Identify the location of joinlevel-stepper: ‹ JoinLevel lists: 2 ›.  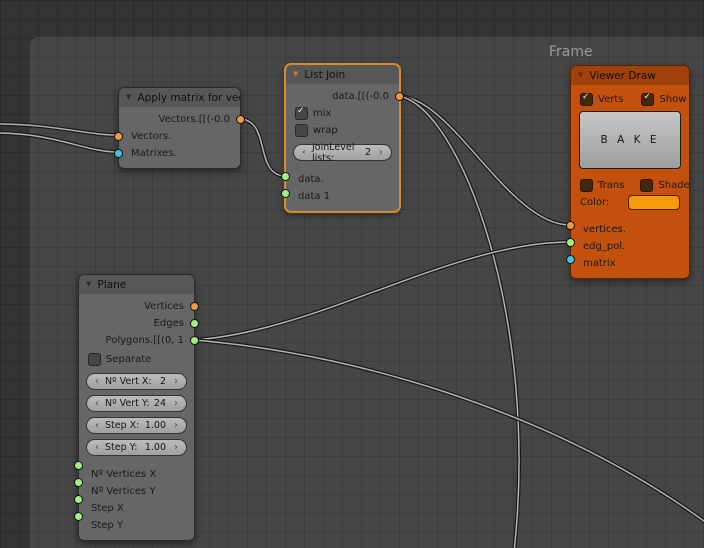
(342, 152).